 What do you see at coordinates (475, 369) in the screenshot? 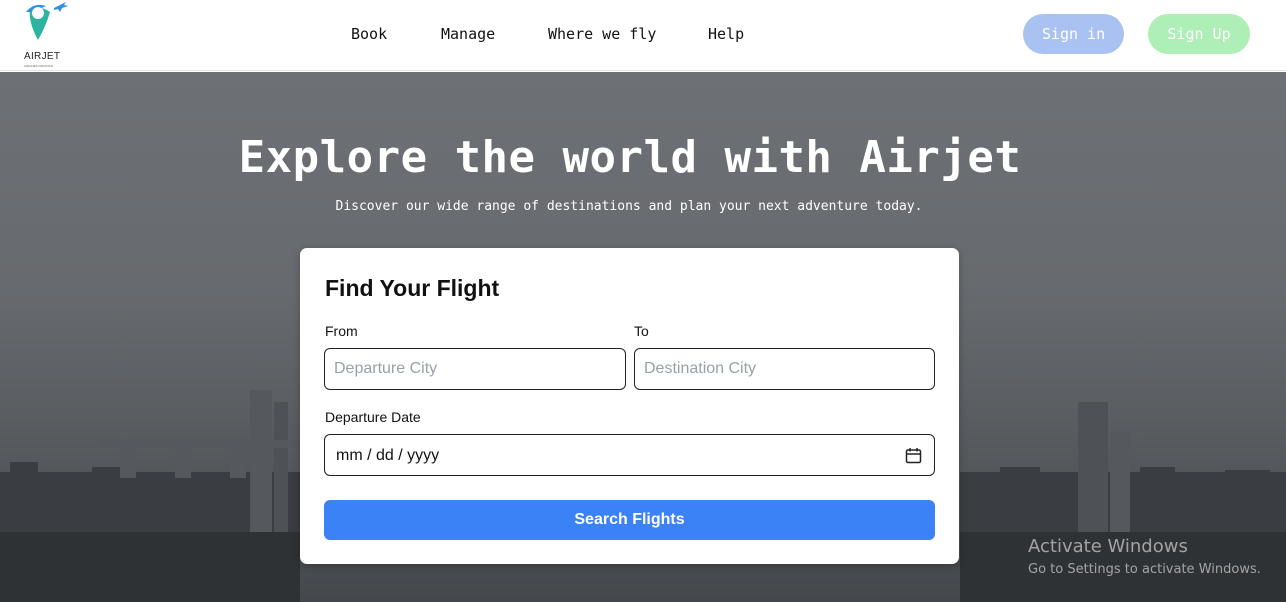
I see `departure-city-input` at bounding box center [475, 369].